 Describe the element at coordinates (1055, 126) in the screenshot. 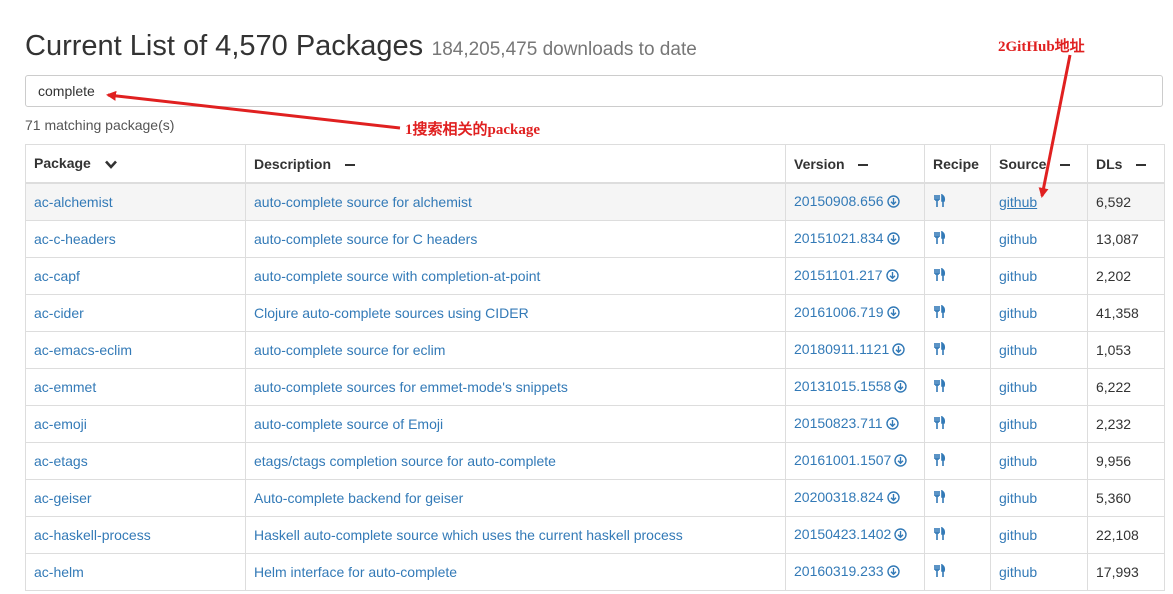

I see `github-arrow` at that location.